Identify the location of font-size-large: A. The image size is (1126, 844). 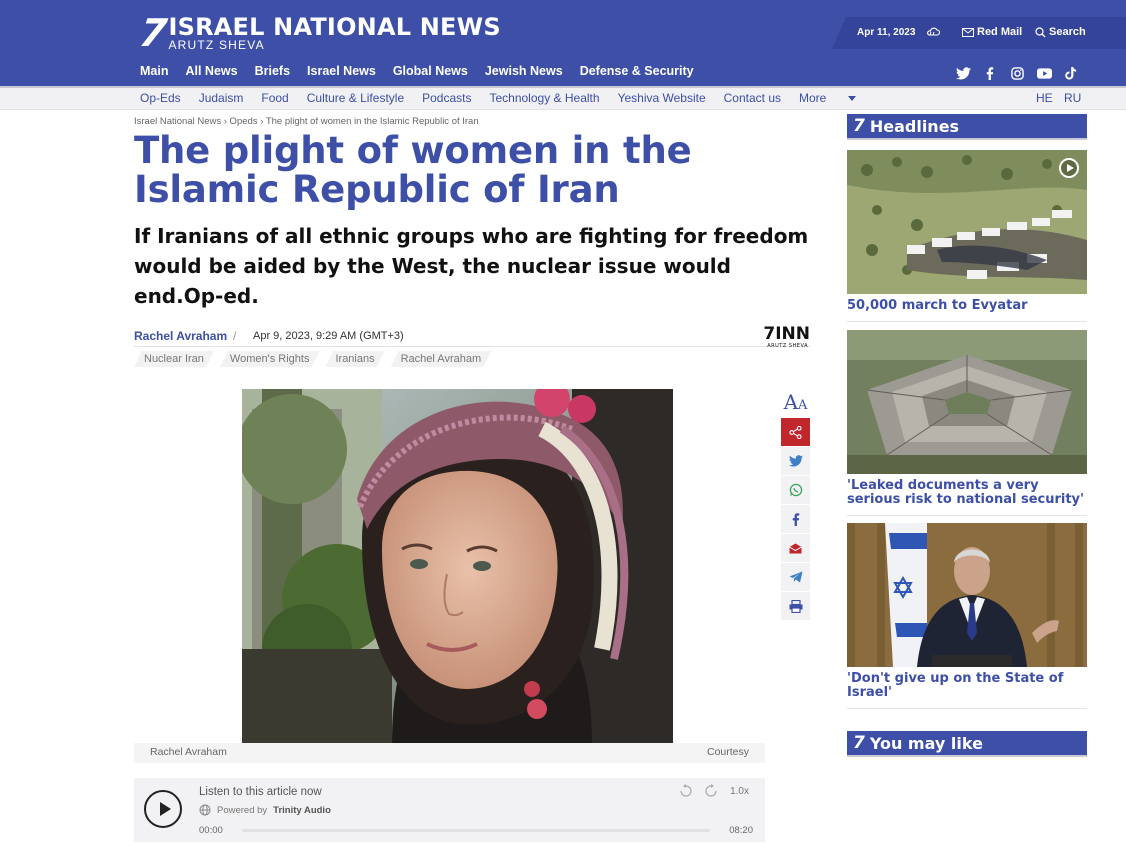
(791, 402).